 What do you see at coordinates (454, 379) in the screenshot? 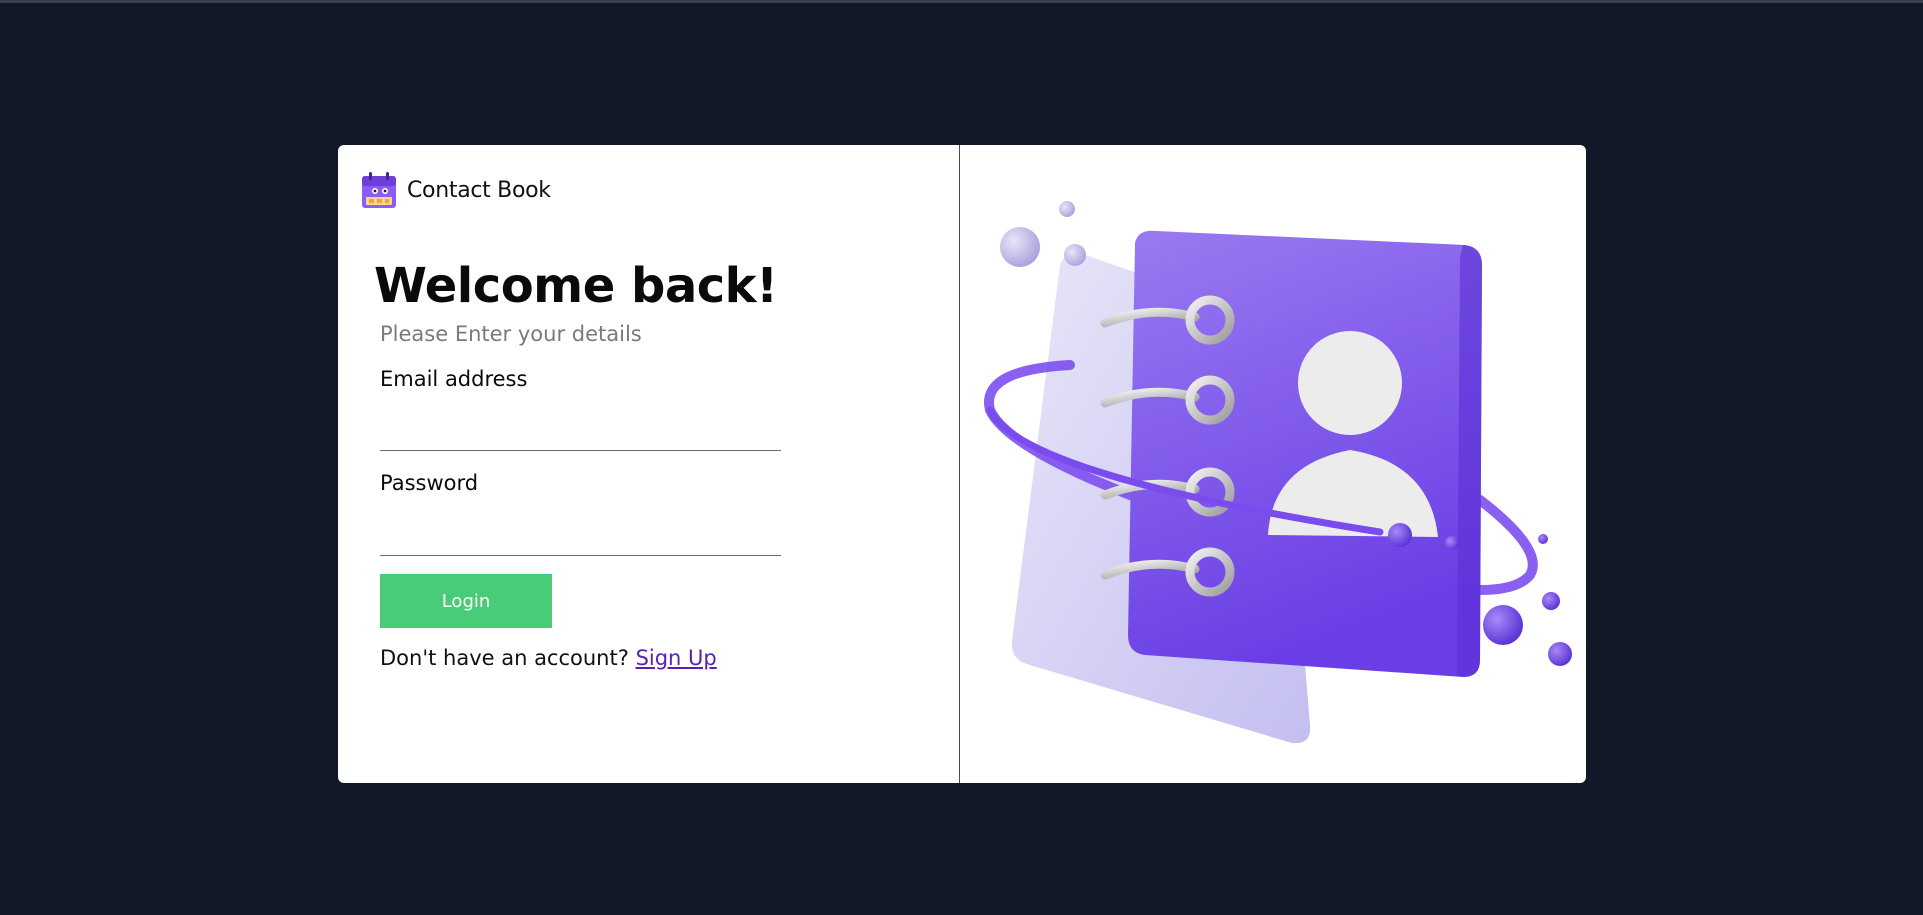
I see `email-label: Email address` at bounding box center [454, 379].